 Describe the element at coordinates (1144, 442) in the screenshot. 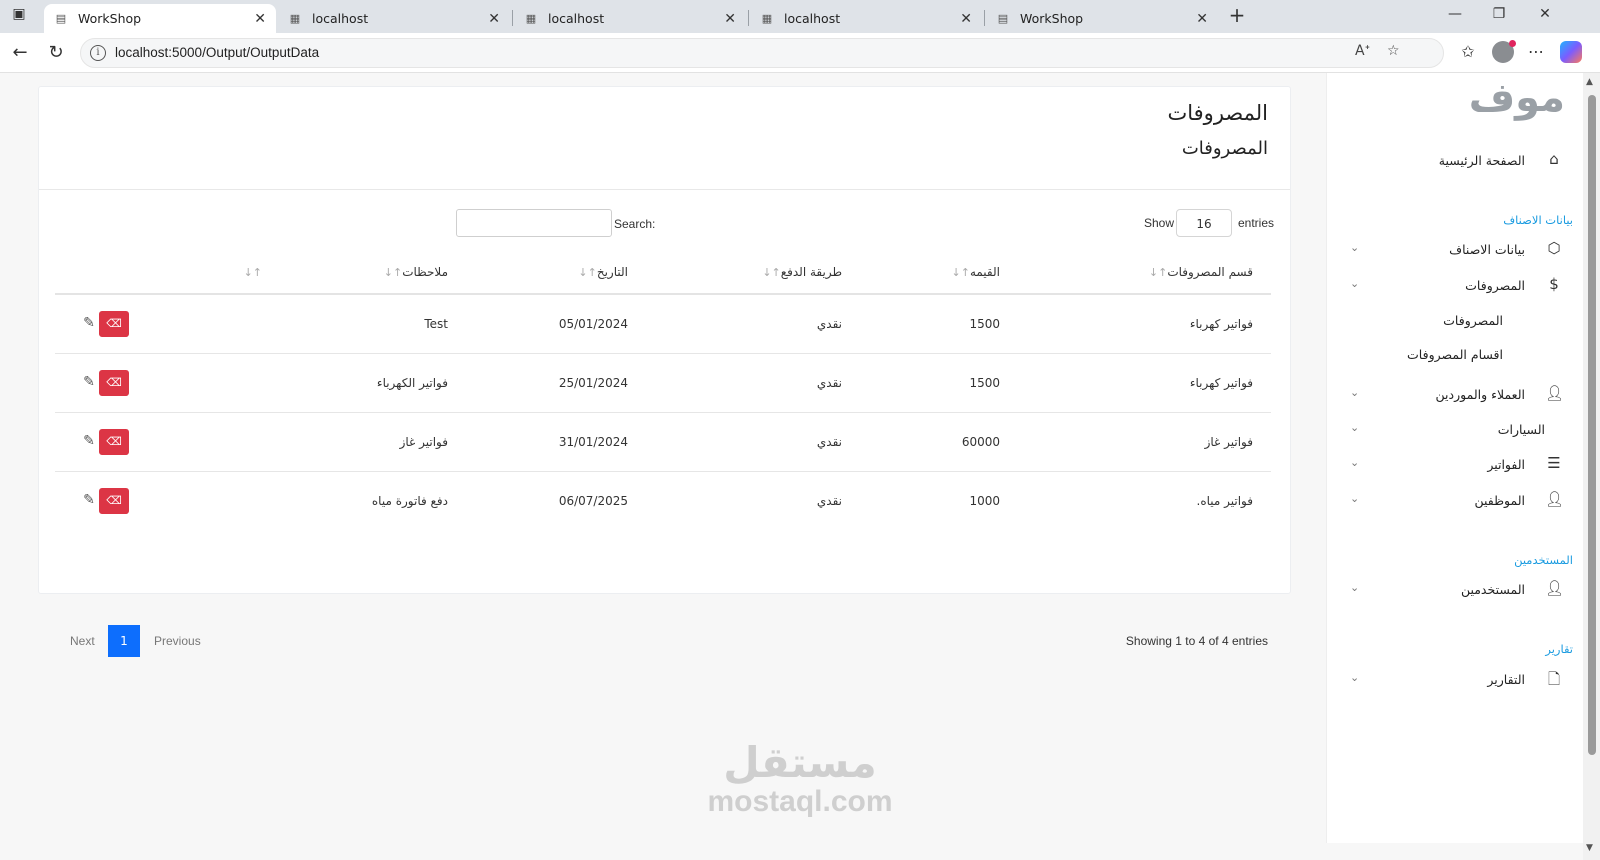

I see `cell-category: فواتير غاز` at that location.